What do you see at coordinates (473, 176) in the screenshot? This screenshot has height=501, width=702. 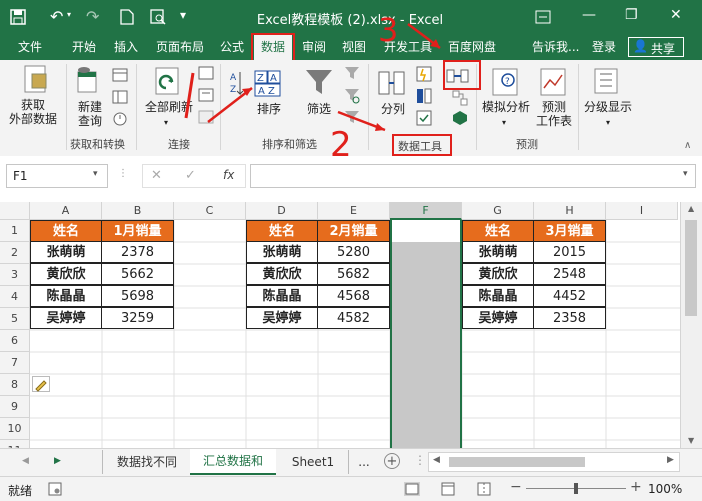 I see `formula-input: ▾` at bounding box center [473, 176].